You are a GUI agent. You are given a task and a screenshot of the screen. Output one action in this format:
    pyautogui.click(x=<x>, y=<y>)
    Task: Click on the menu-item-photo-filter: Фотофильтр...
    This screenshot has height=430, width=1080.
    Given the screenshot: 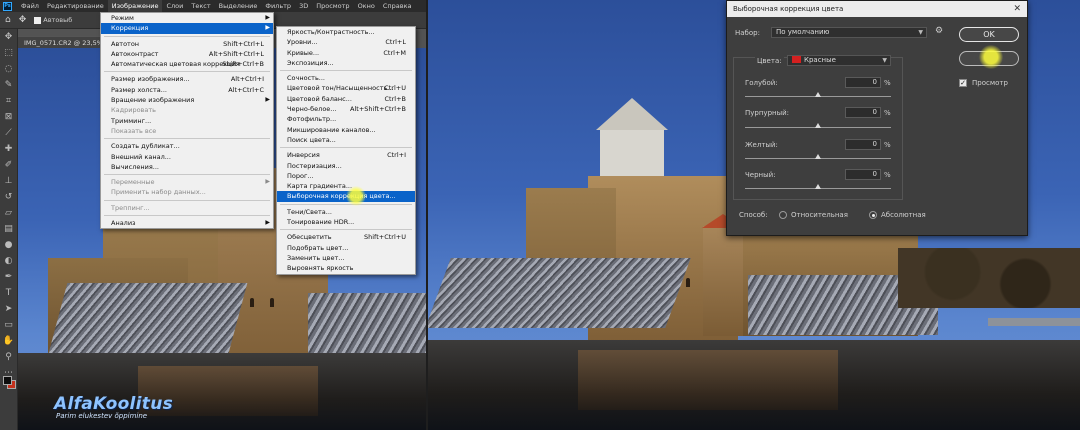 What is the action you would take?
    pyautogui.click(x=346, y=119)
    